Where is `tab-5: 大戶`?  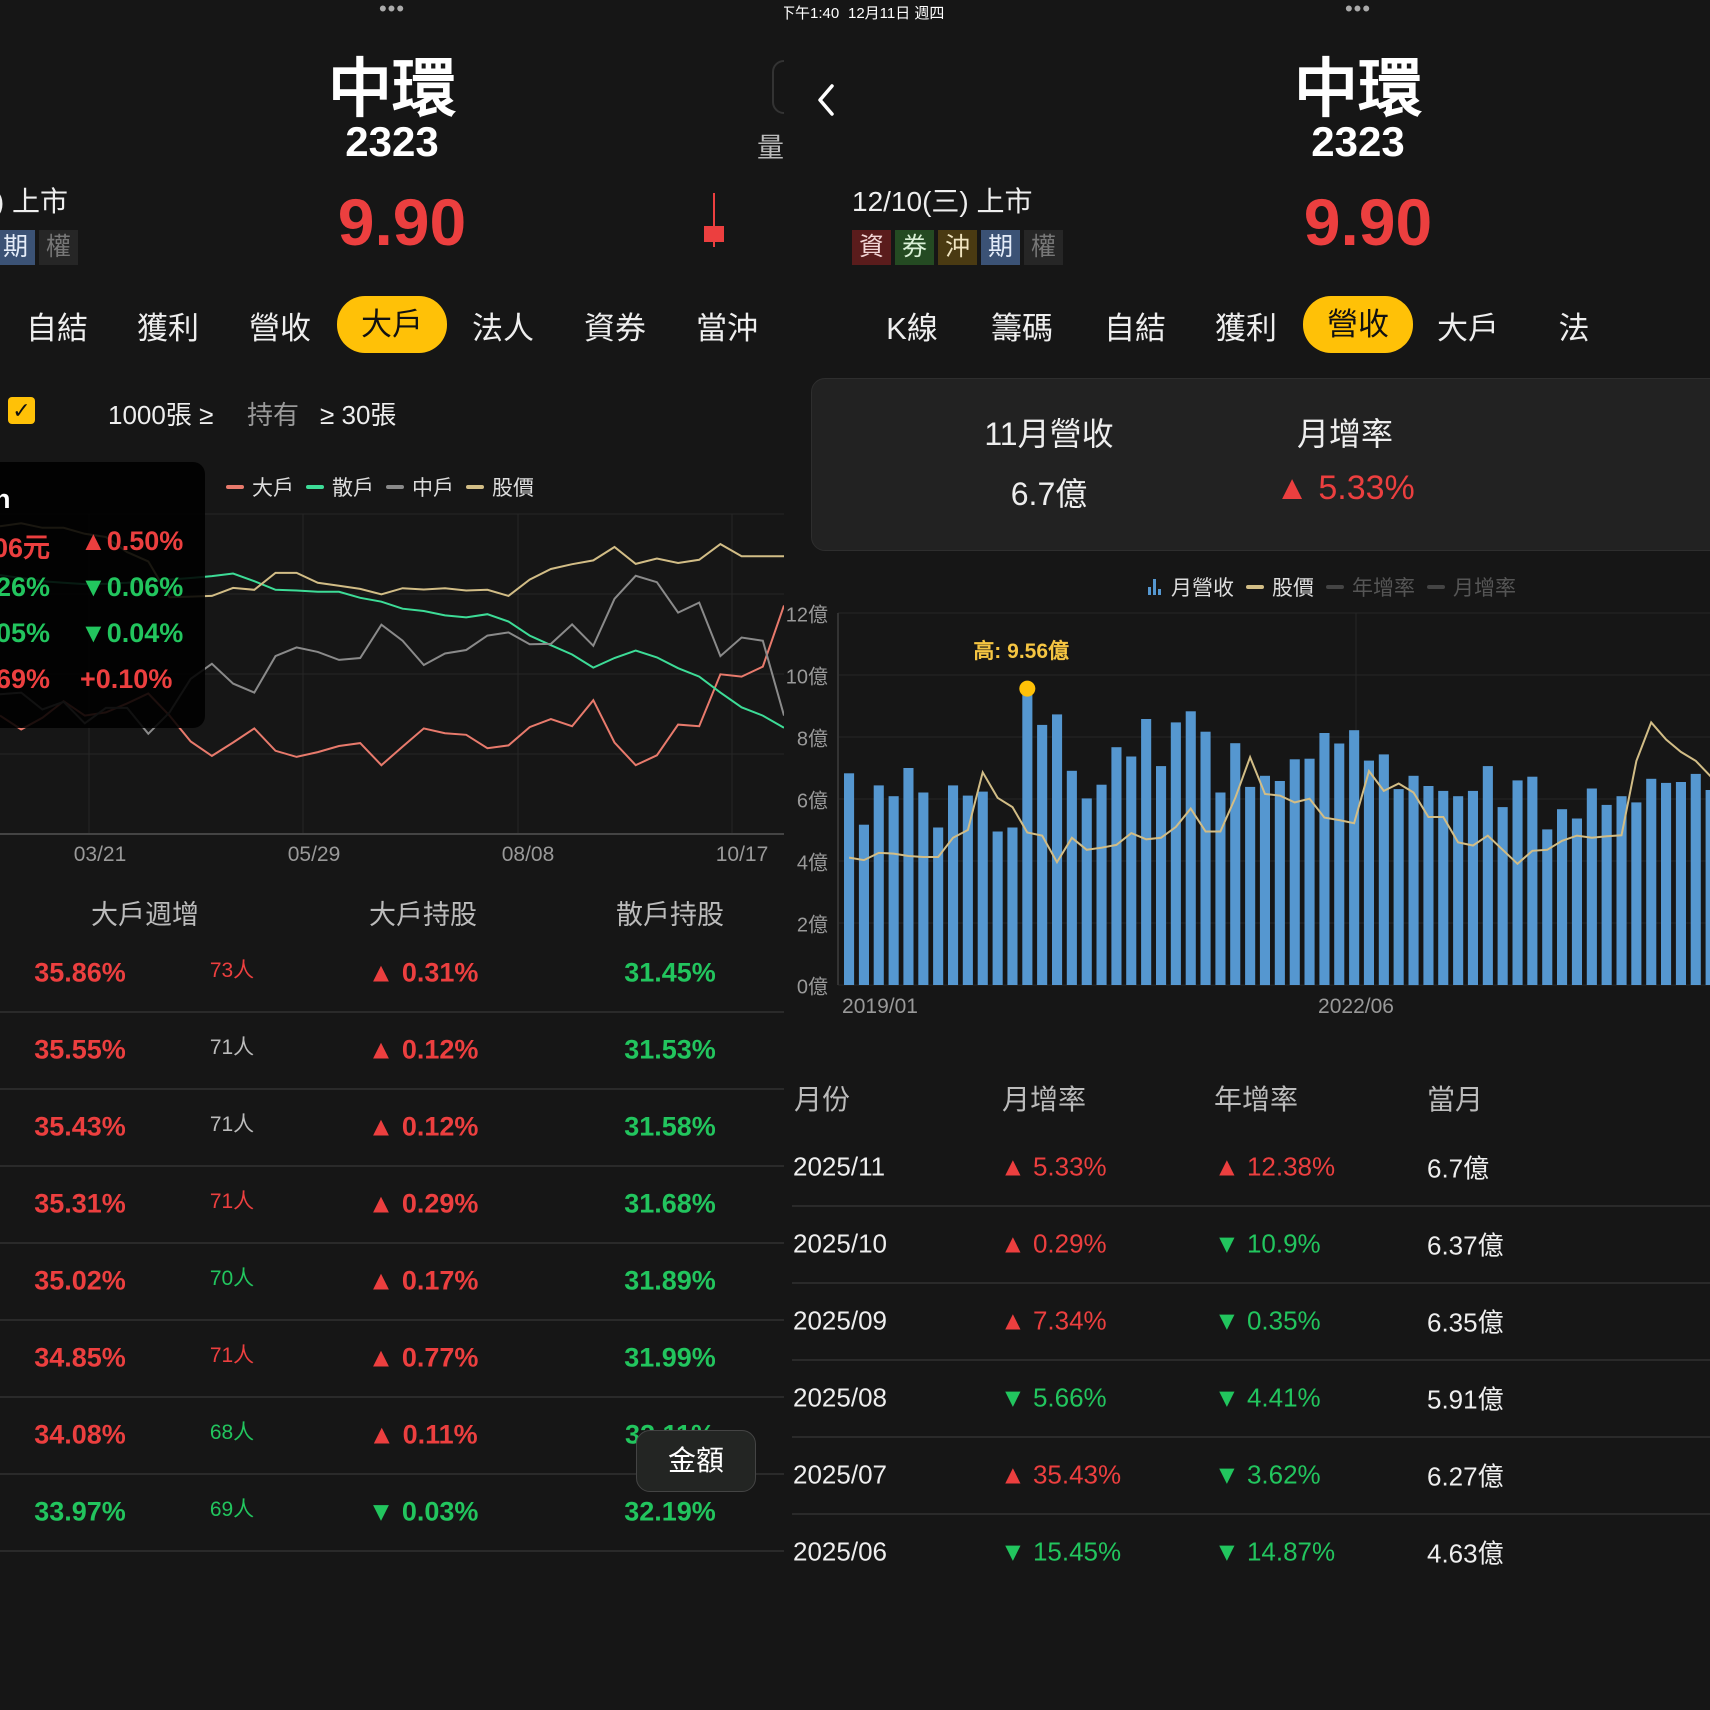 tab-5: 大戶 is located at coordinates (1468, 325).